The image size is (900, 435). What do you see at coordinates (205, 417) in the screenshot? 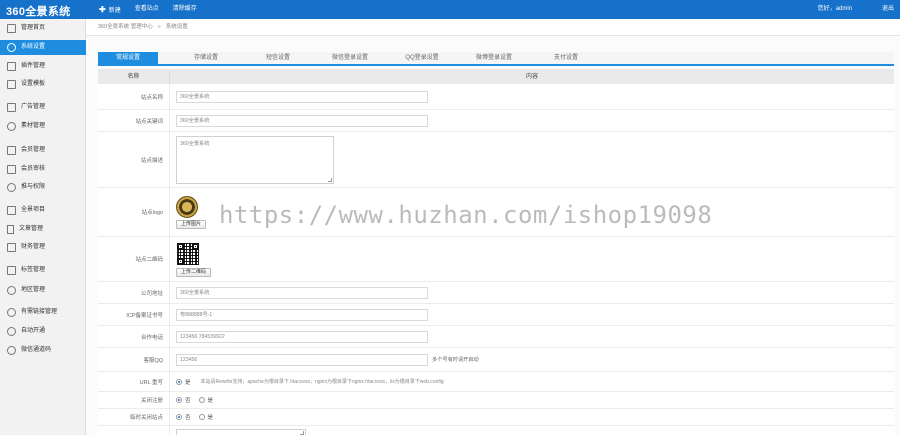
I see `close-site-yes-radio: 是` at bounding box center [205, 417].